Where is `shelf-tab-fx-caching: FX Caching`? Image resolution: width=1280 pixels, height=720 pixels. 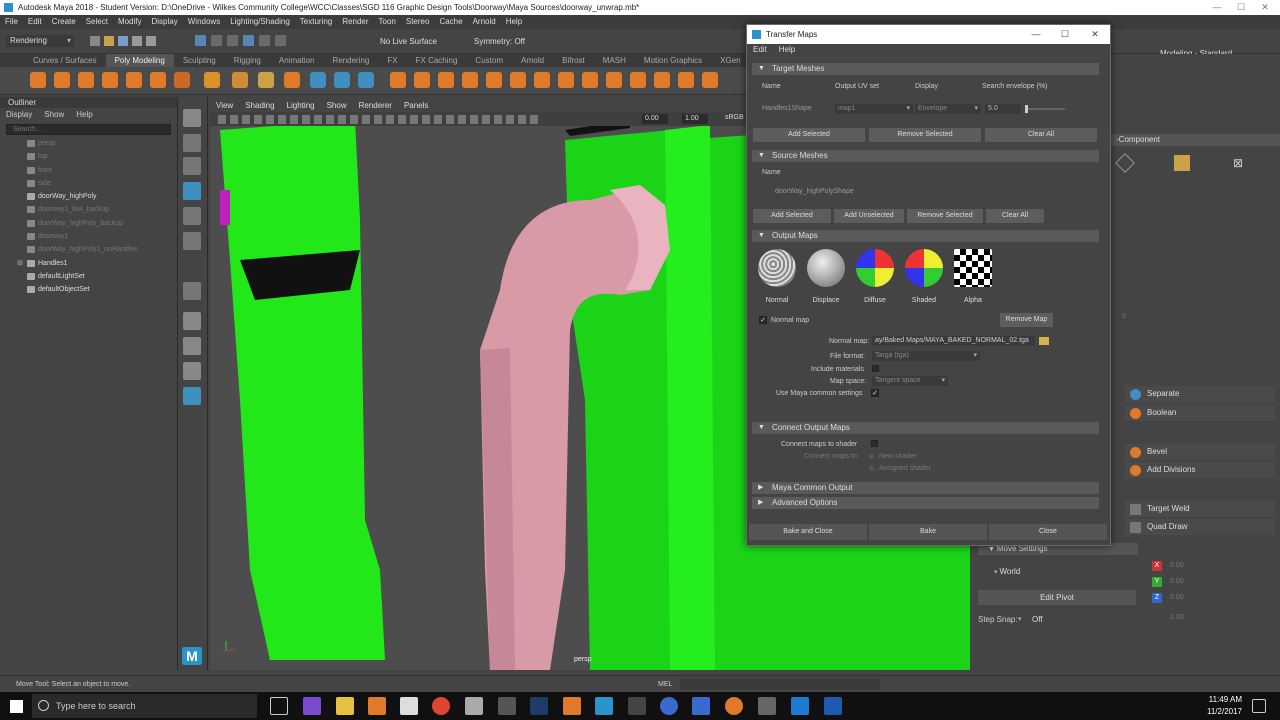 shelf-tab-fx-caching: FX Caching is located at coordinates (437, 60).